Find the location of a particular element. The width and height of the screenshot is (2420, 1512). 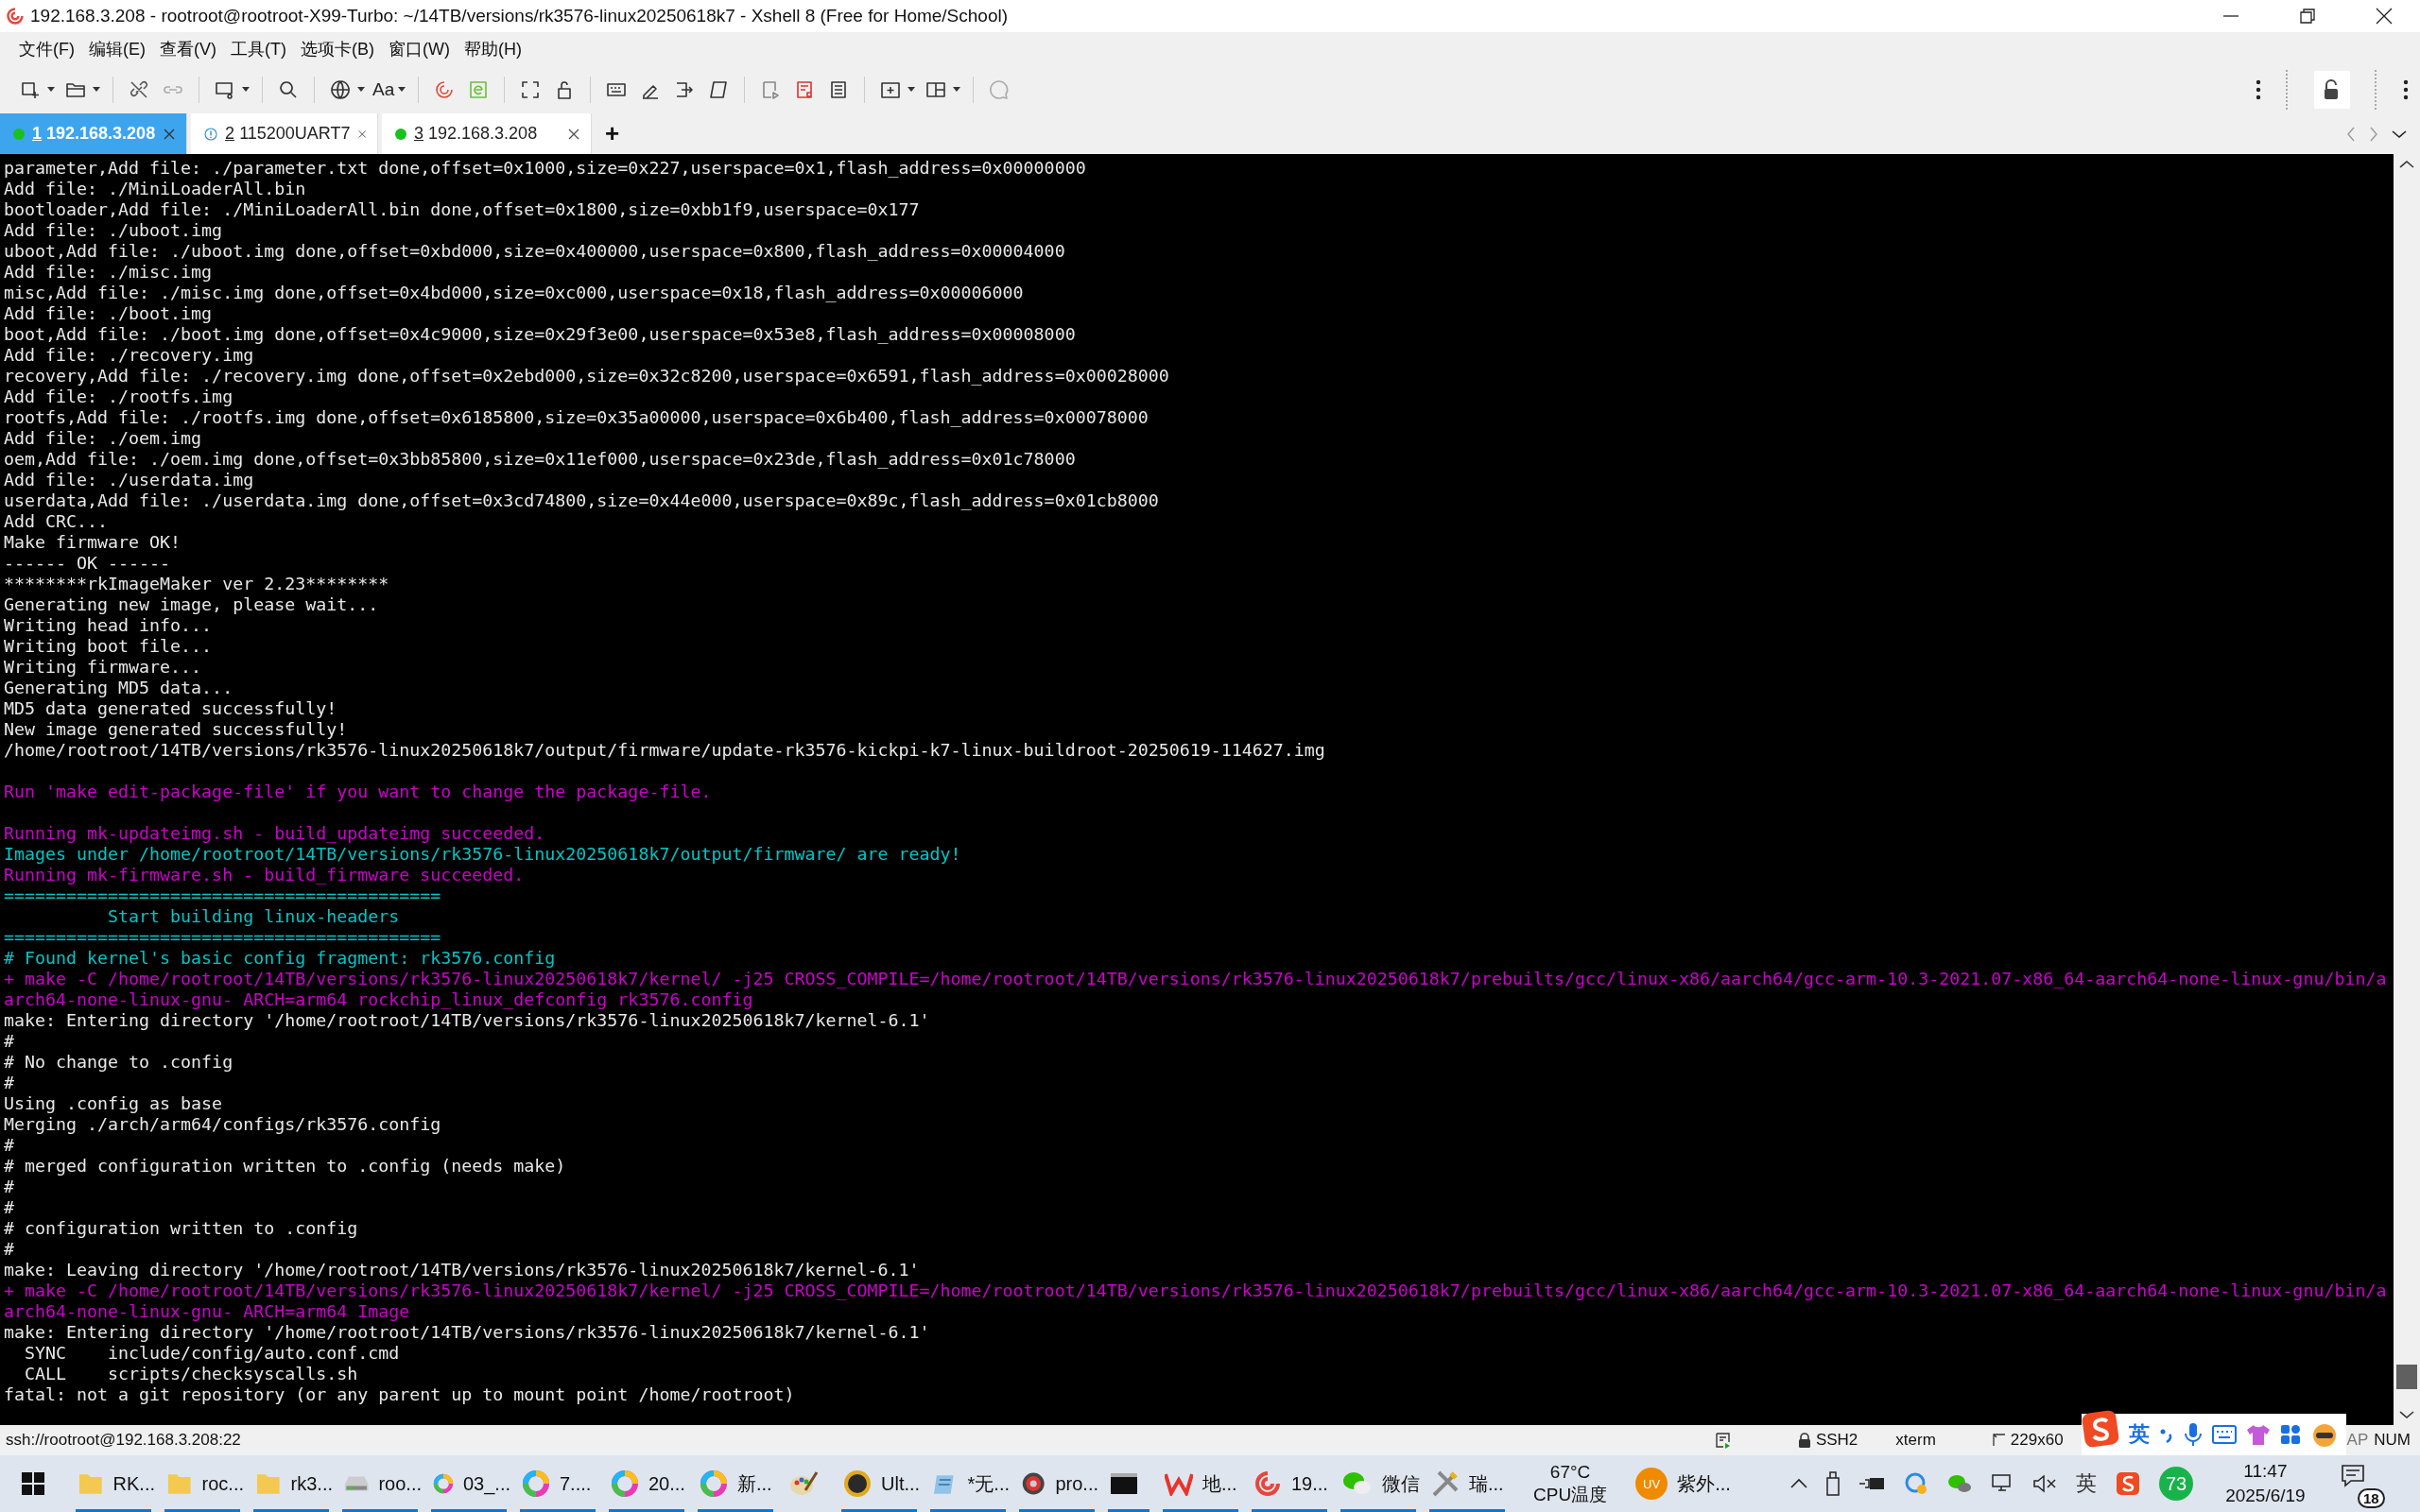

session-tab: 3 192.168.3.208 is located at coordinates (487, 133).